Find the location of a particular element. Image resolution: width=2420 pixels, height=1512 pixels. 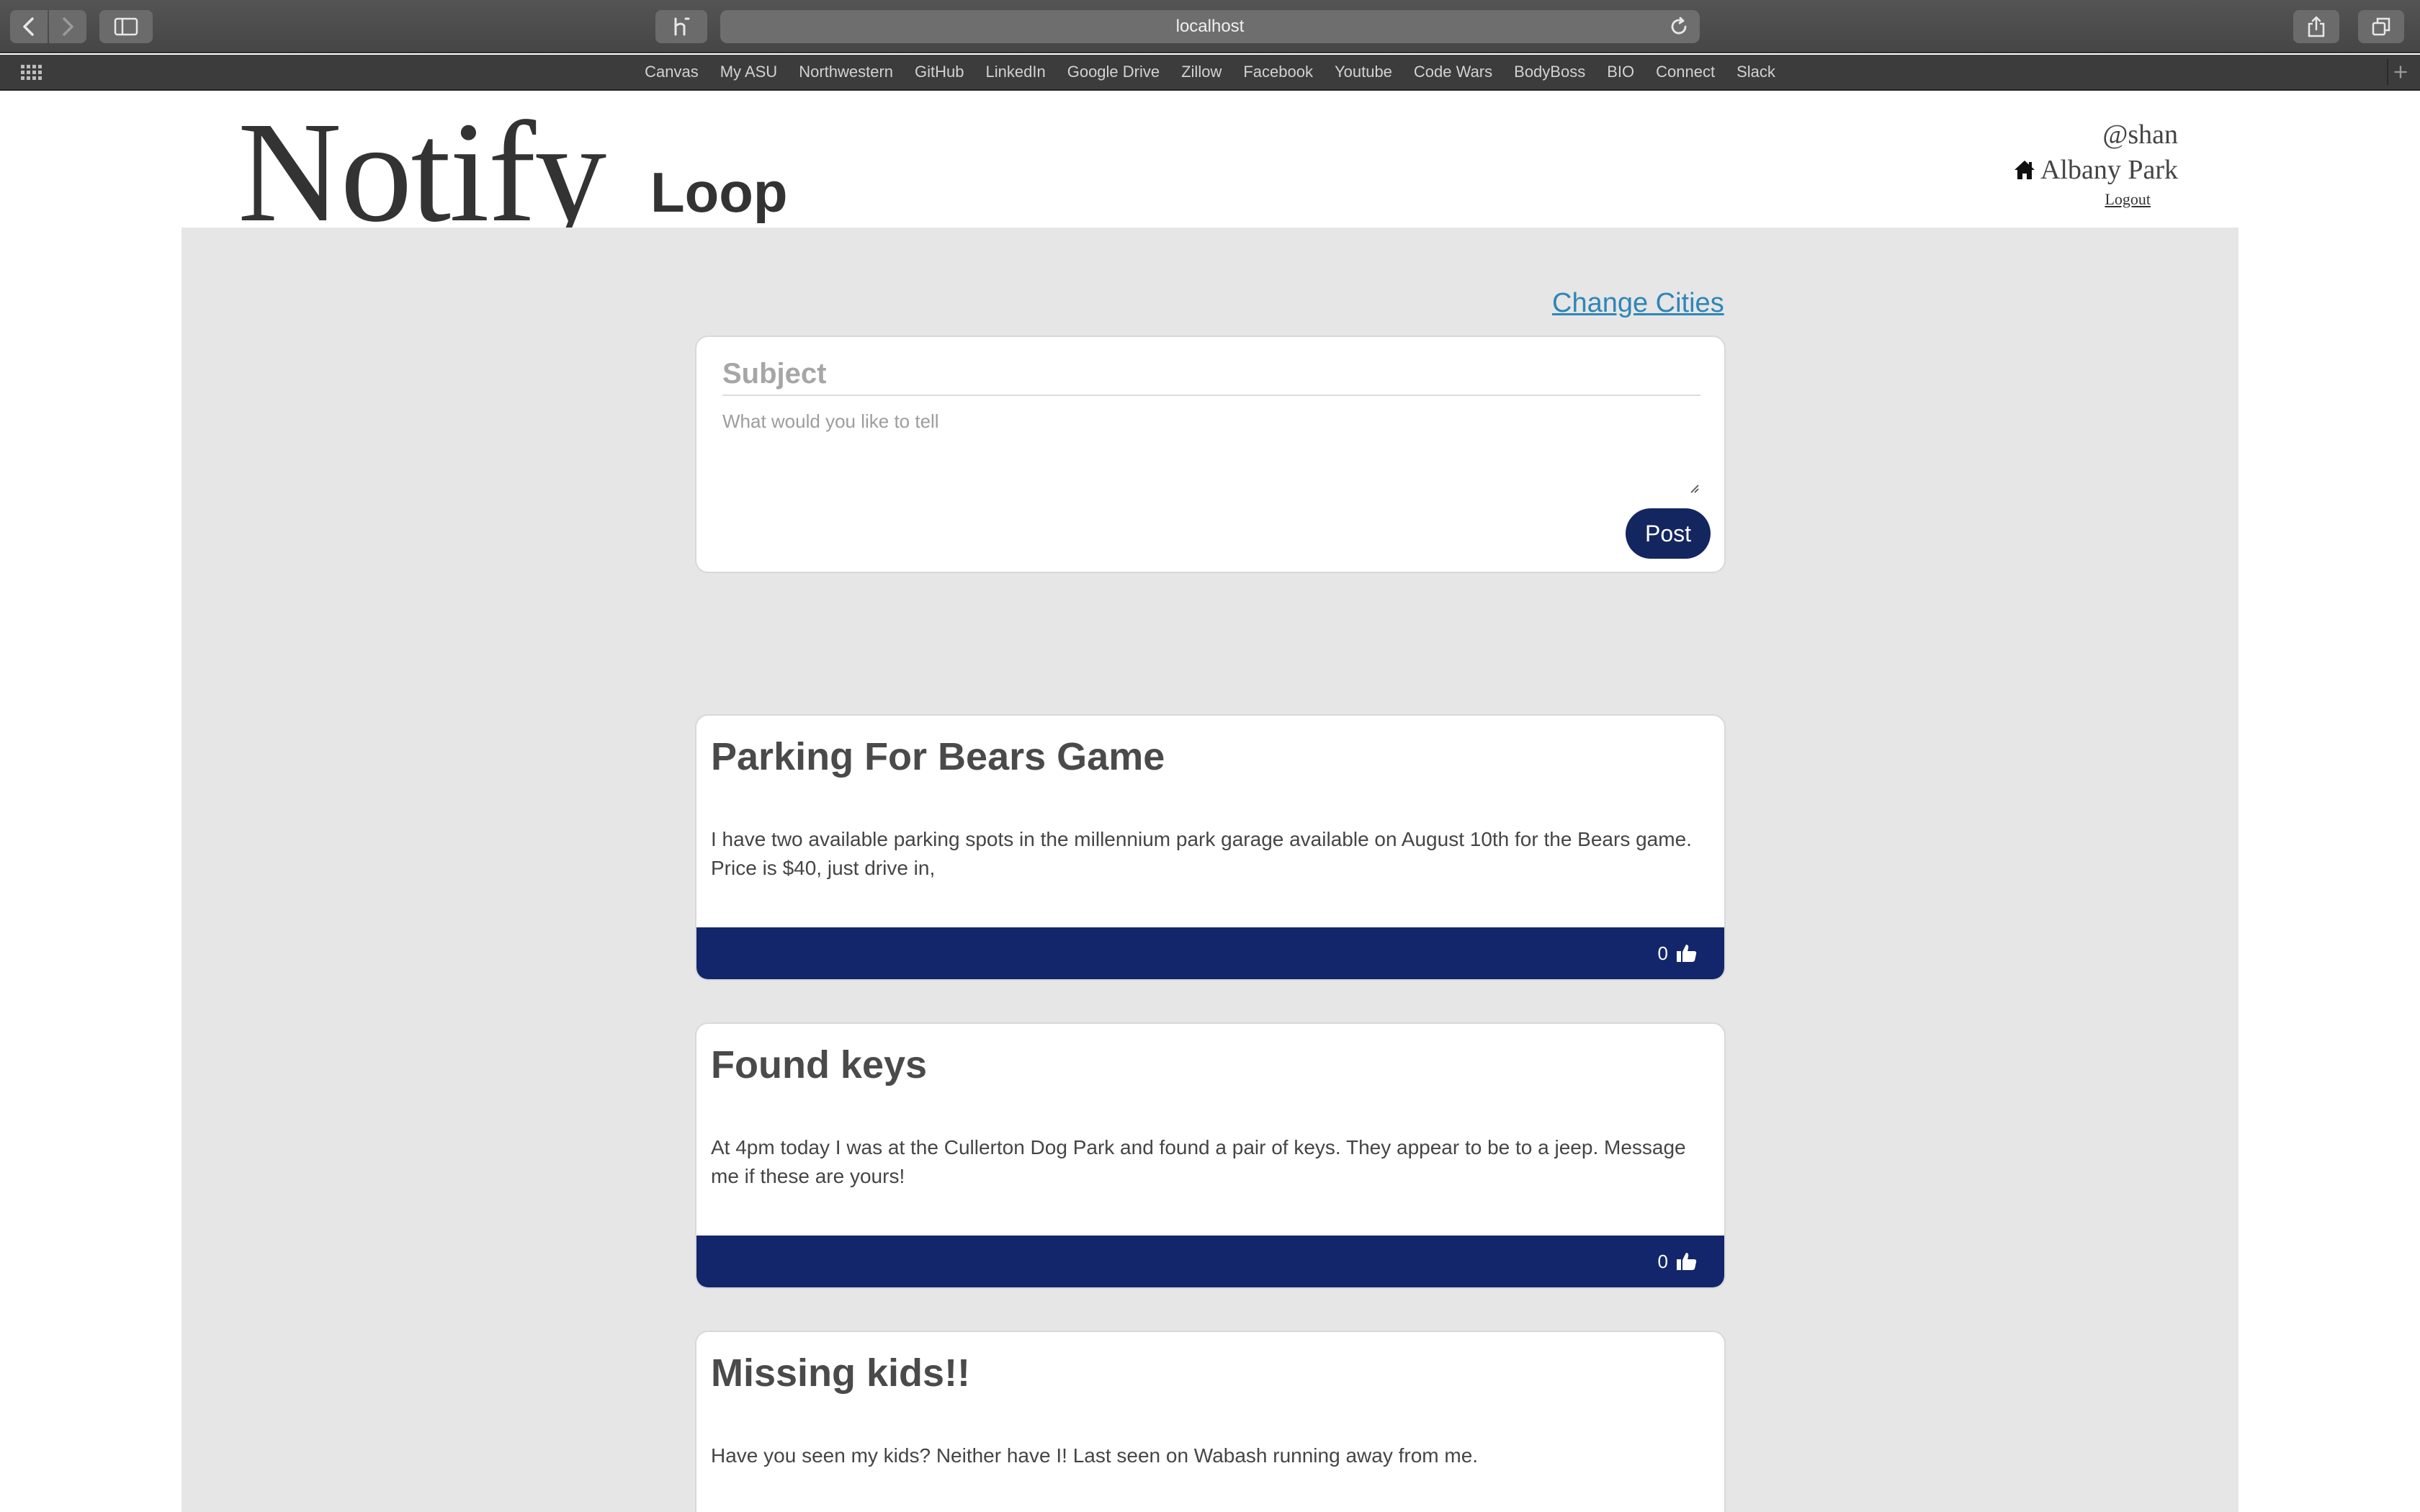

chevron-left-icon is located at coordinates (28, 26).